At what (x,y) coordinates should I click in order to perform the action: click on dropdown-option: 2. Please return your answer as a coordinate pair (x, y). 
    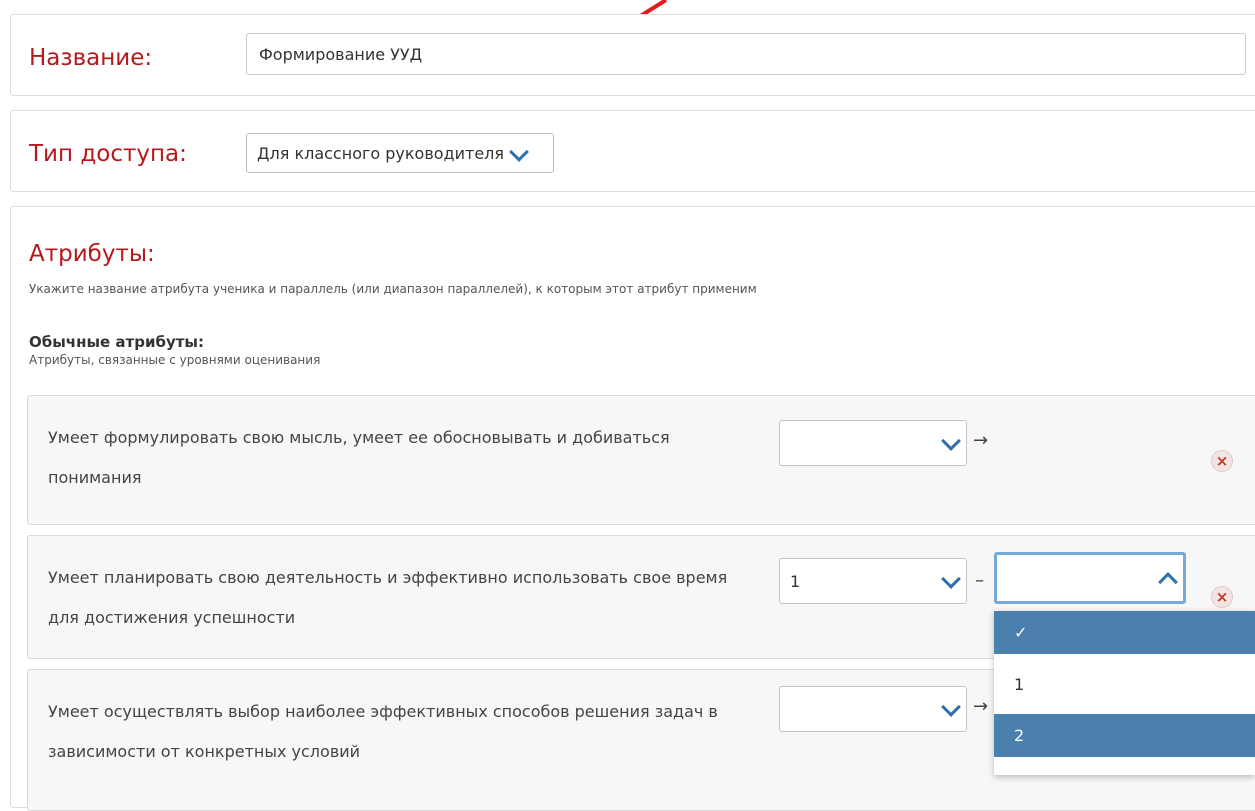
    Looking at the image, I should click on (1124, 735).